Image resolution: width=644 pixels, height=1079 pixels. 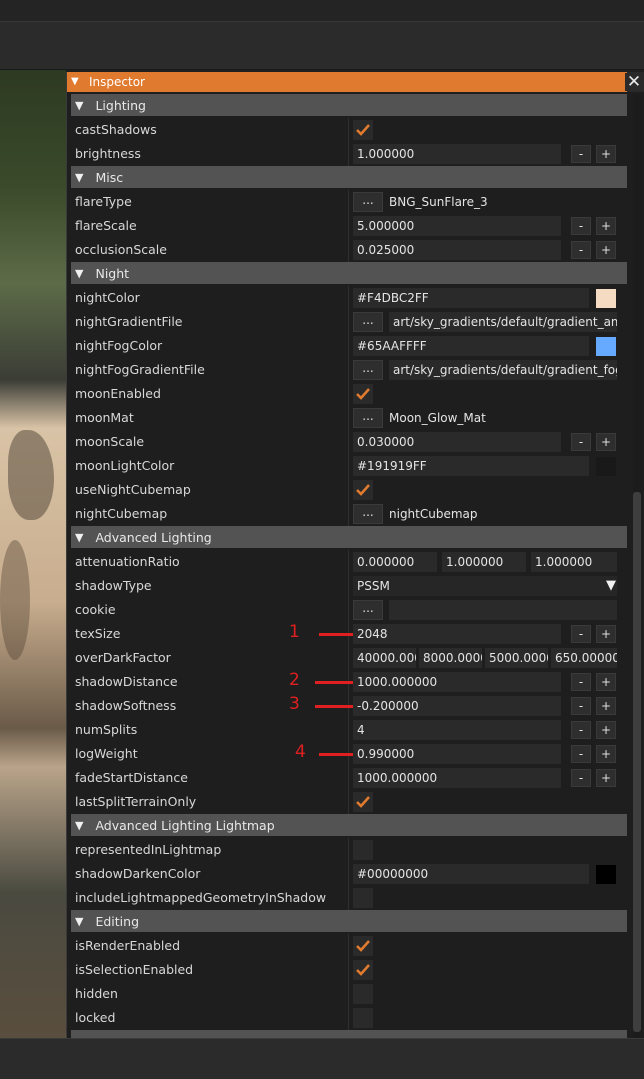 What do you see at coordinates (363, 802) in the screenshot?
I see `lastSplitTerrainOnly-checkbox` at bounding box center [363, 802].